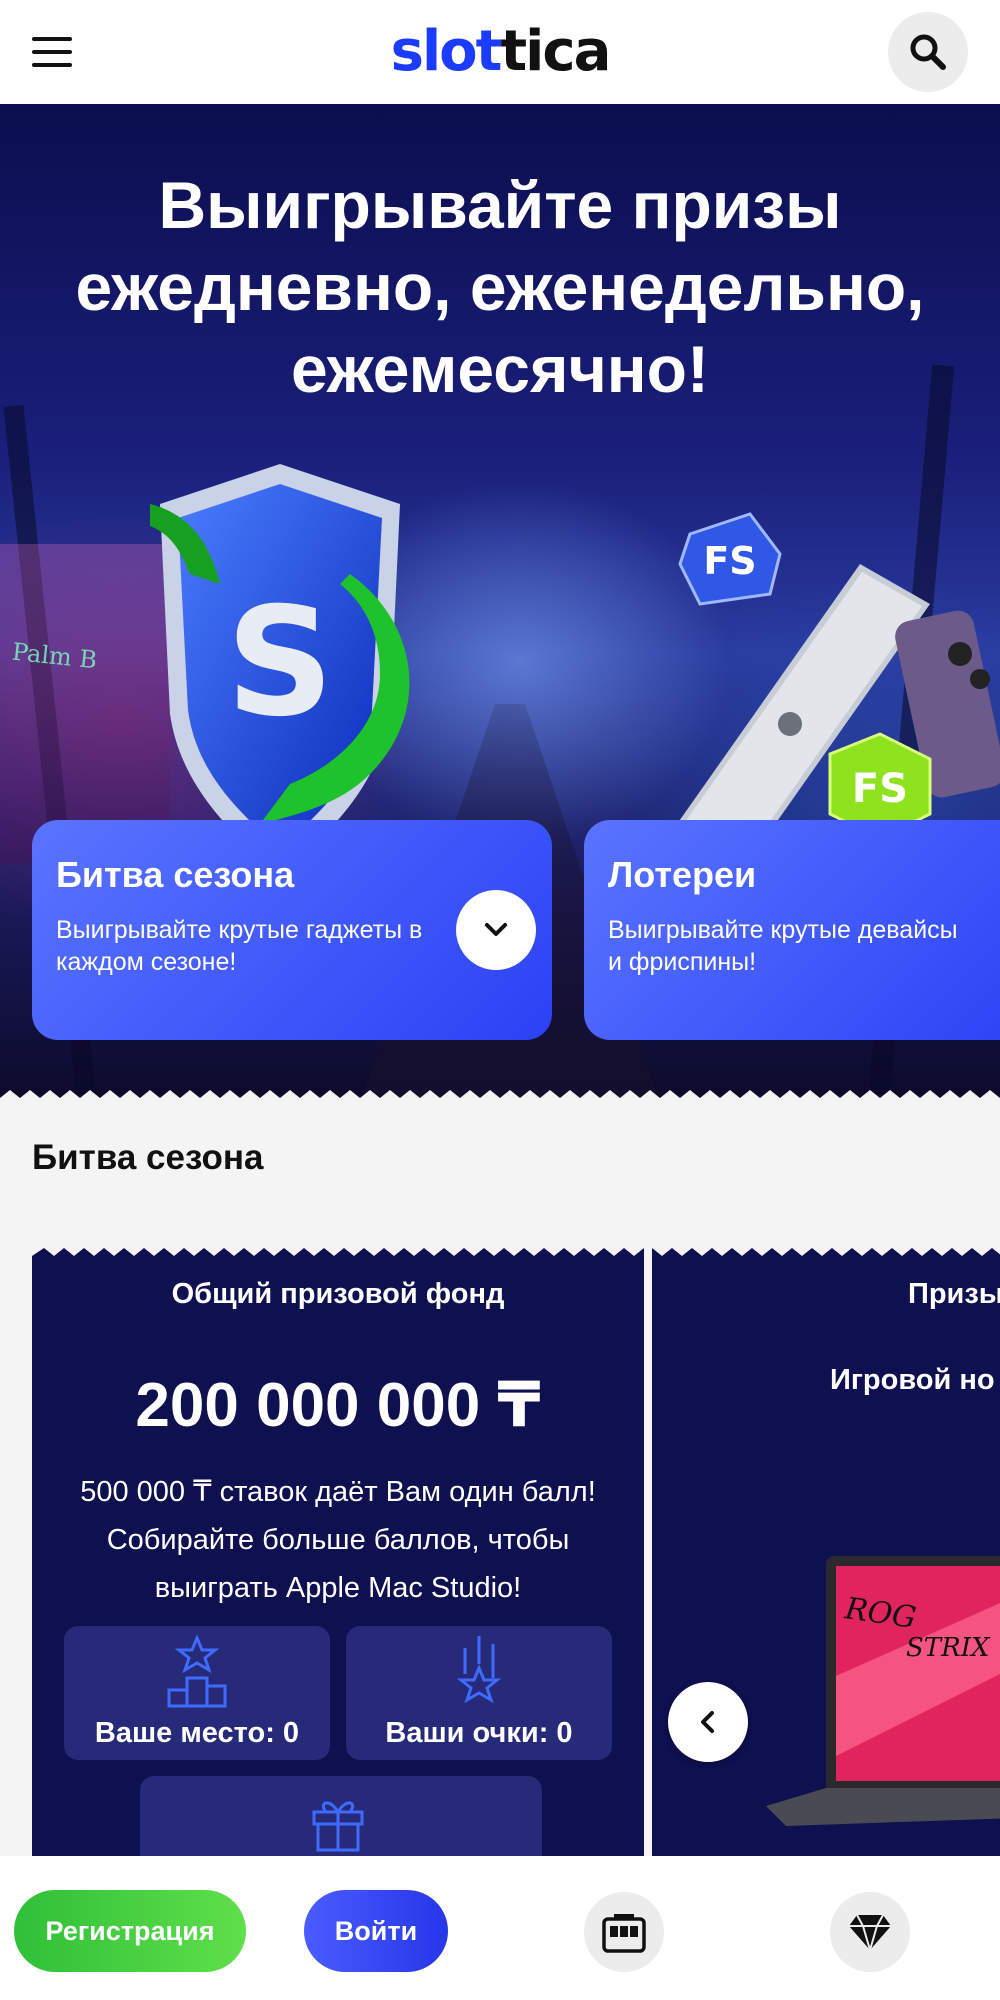  Describe the element at coordinates (783, 946) in the screenshot. I see `promo-card-text: Выигрывайте крутые девайсы и фриспины!` at that location.